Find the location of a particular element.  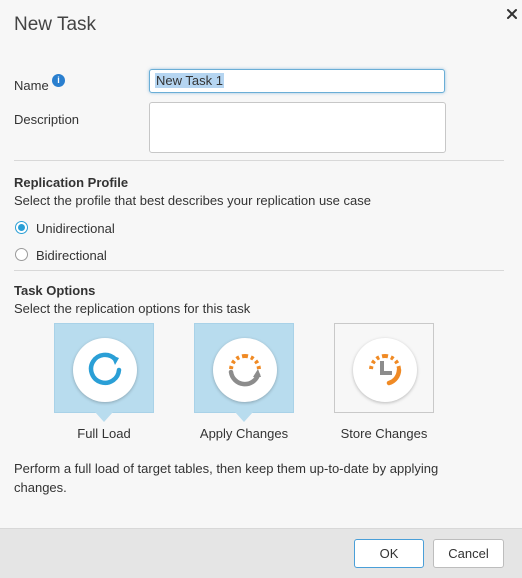

name-input: New Task 1 is located at coordinates (297, 81).